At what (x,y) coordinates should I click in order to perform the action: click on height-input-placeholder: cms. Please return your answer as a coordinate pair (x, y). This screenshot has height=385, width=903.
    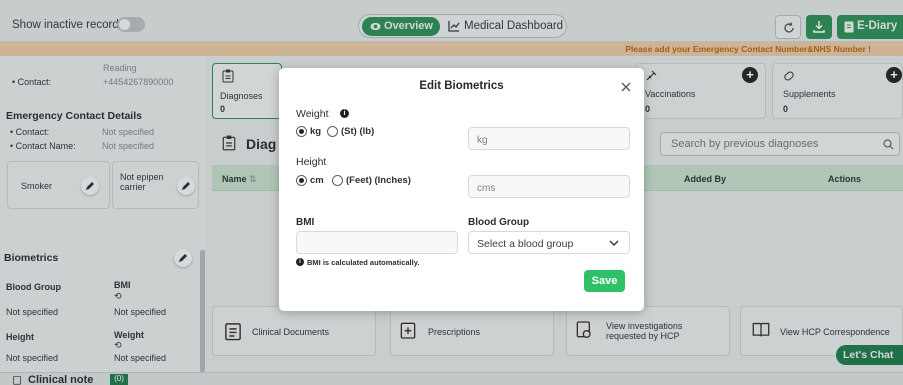
    Looking at the image, I should click on (486, 188).